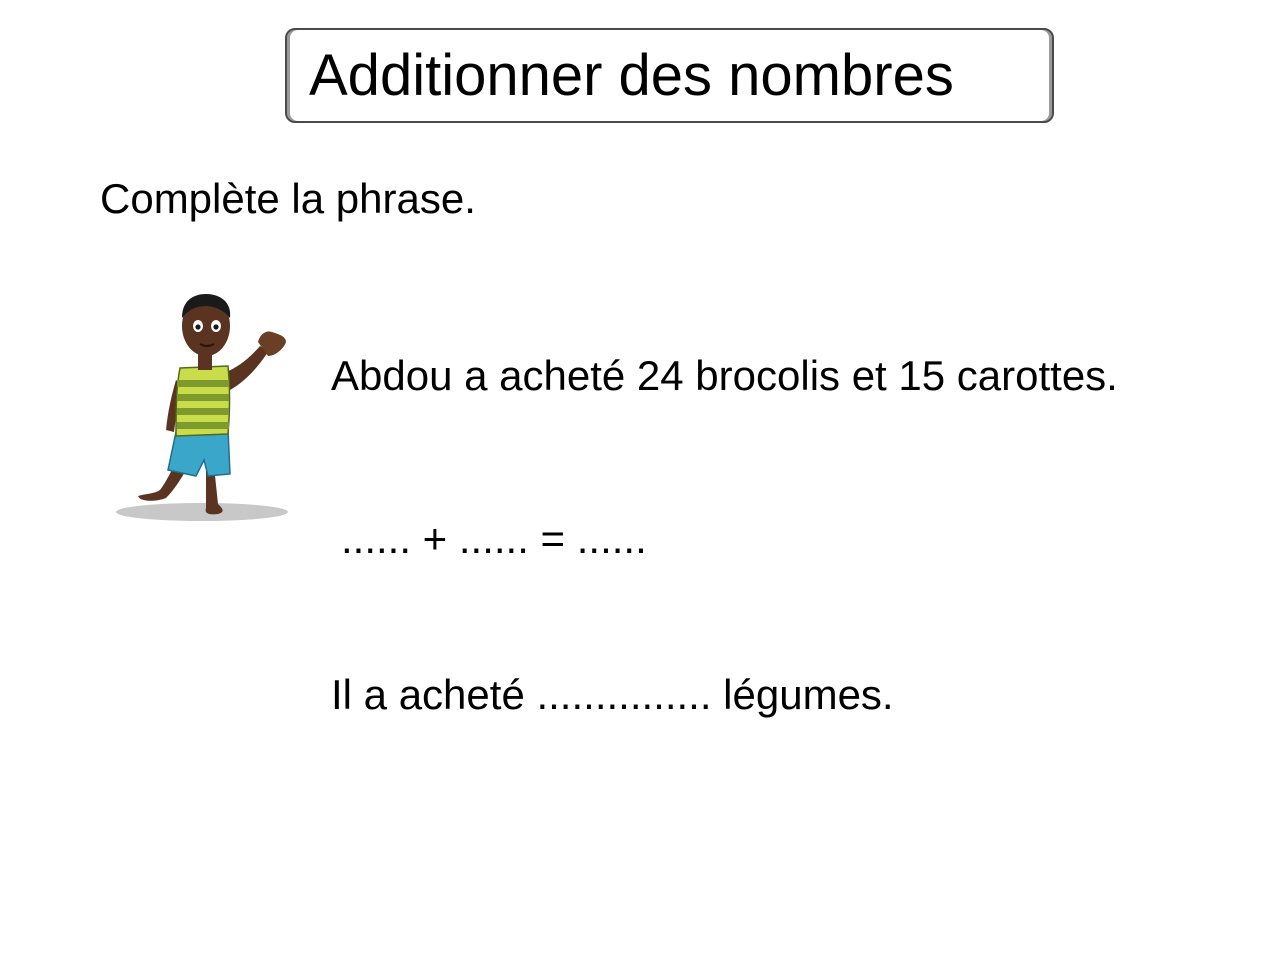 The height and width of the screenshot is (960, 1280). I want to click on answer-sentence: Il a acheté ............... légumes., so click(612, 694).